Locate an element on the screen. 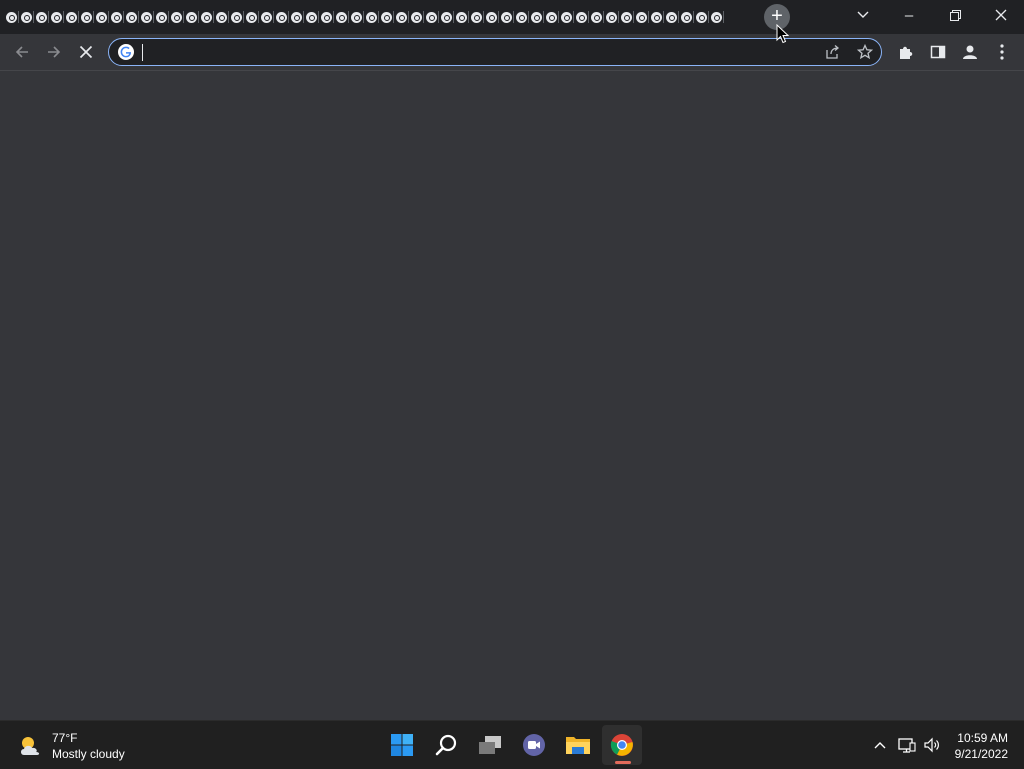 The image size is (1024, 769). chrome-menu-button is located at coordinates (1002, 52).